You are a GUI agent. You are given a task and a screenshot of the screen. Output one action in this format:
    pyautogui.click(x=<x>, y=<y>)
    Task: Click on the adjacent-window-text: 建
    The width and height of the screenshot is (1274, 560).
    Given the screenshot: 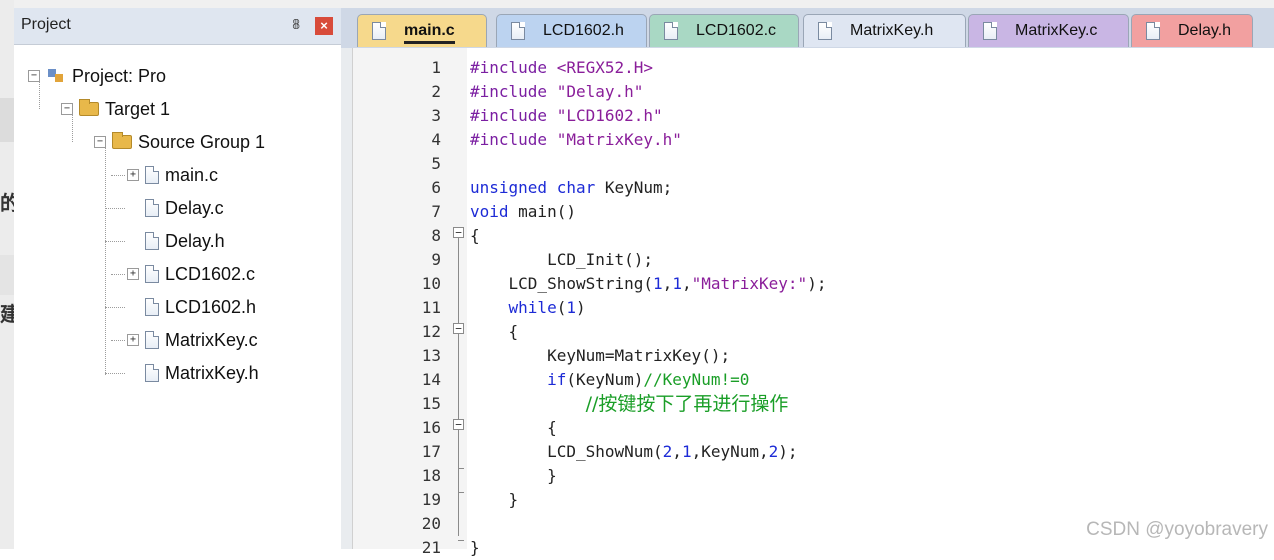 What is the action you would take?
    pyautogui.click(x=7, y=315)
    